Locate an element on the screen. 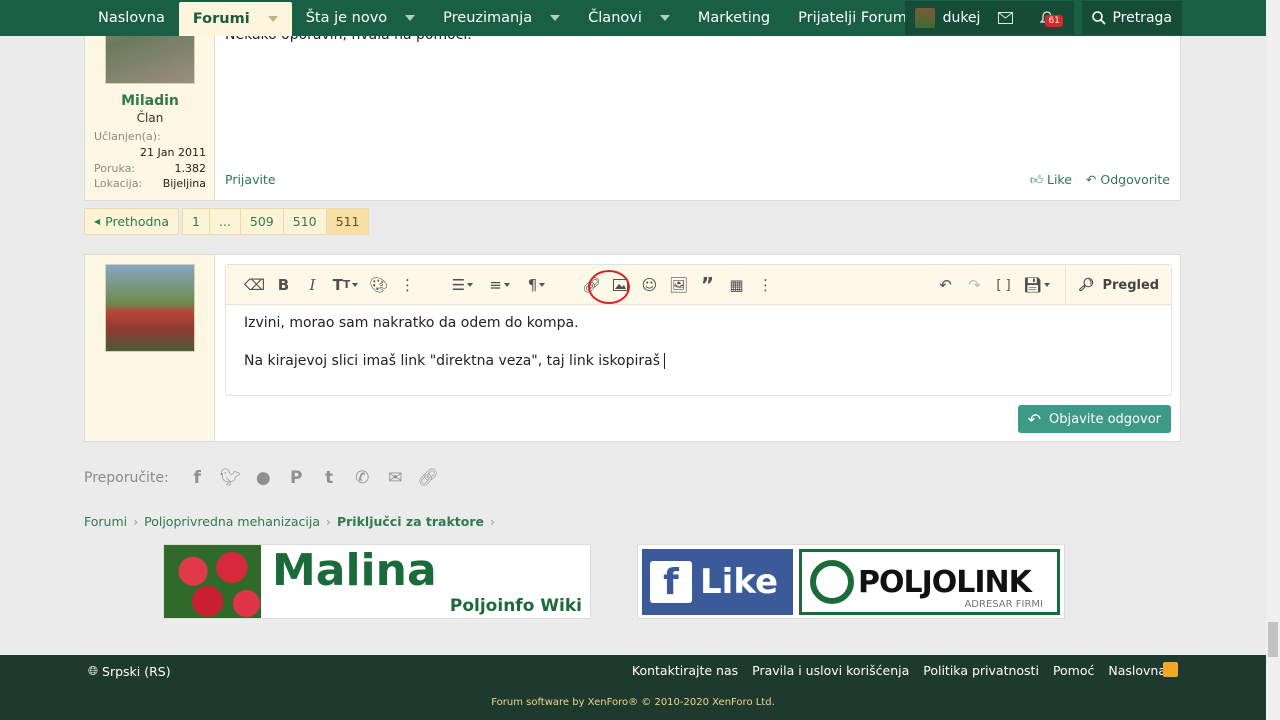  nav-tab-forums: Forumi is located at coordinates (235, 19).